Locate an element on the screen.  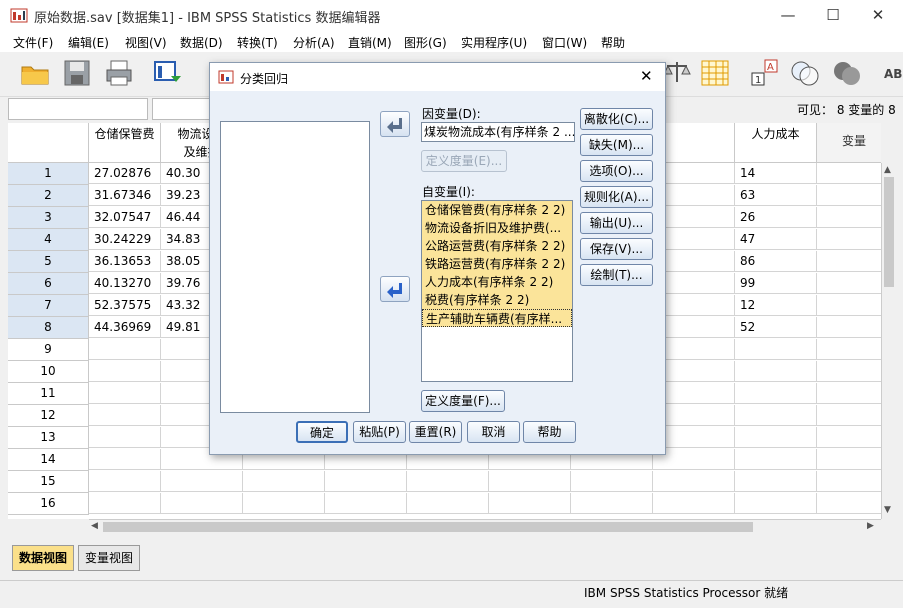
move-to-independent-button is located at coordinates (395, 289).